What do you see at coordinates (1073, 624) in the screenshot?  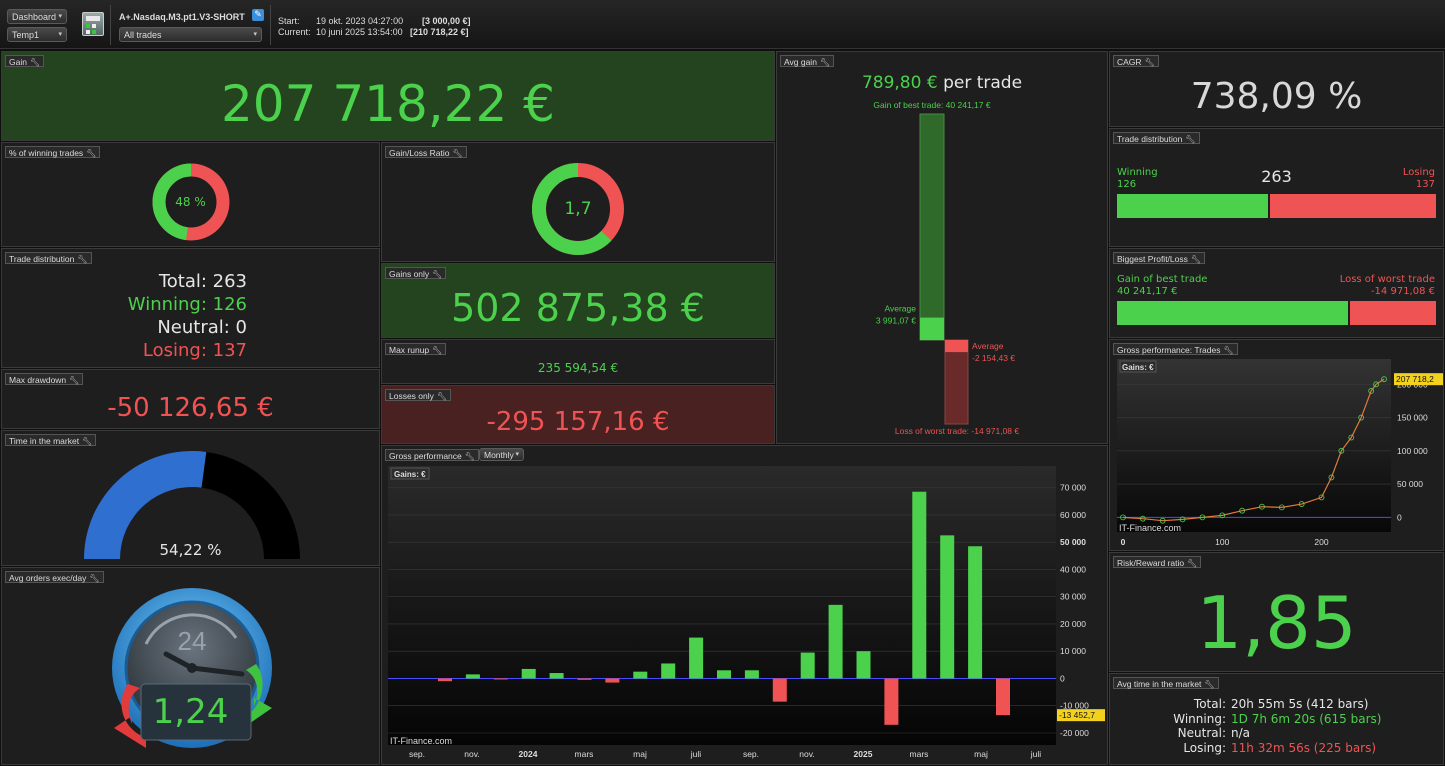 I see `y-tick-label: 20 000` at bounding box center [1073, 624].